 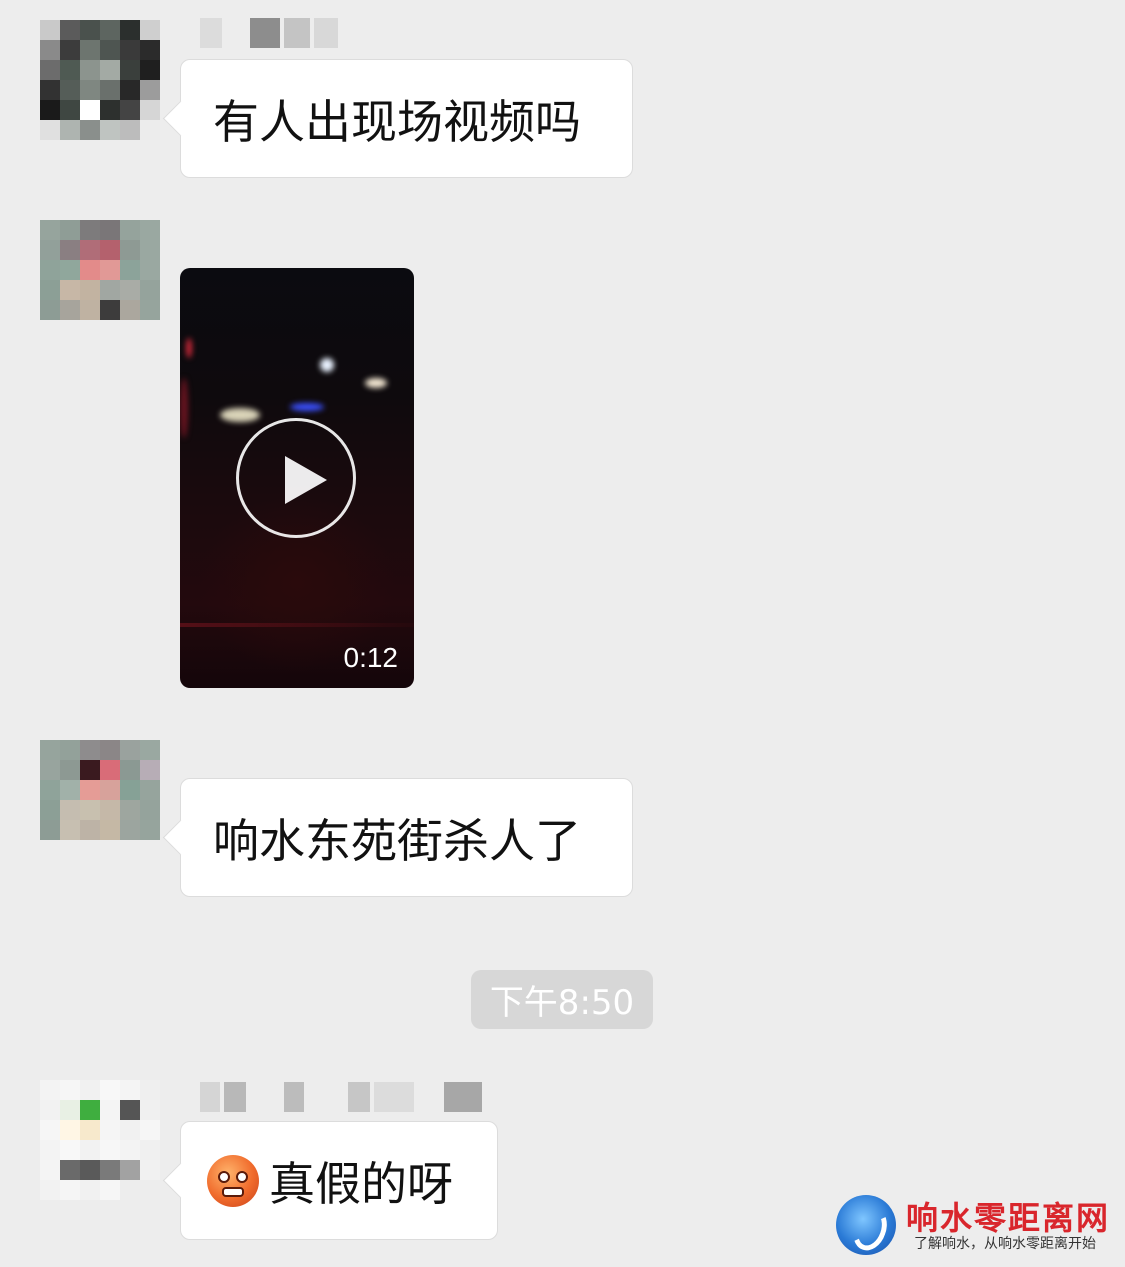 I want to click on video-duration: 0:12, so click(x=371, y=657).